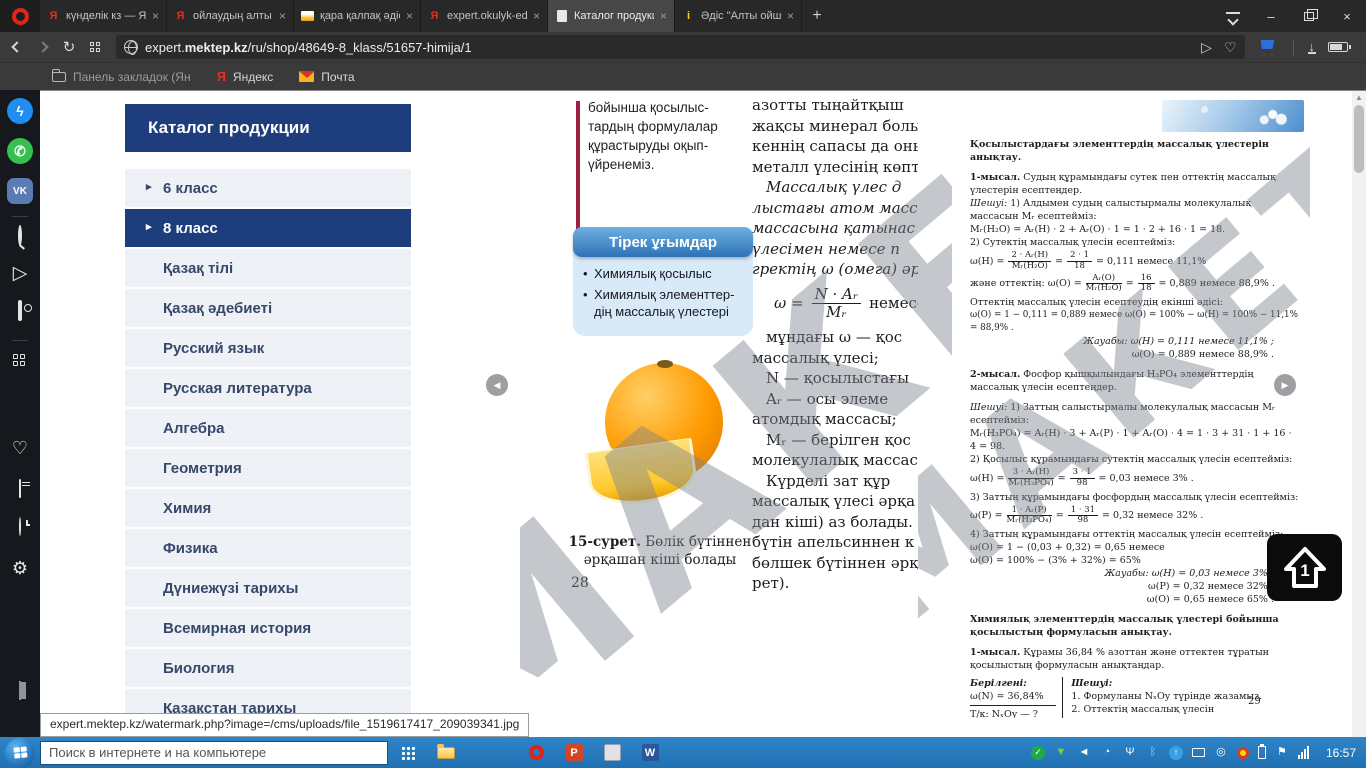 The height and width of the screenshot is (768, 1366). I want to click on menu-item-algebra: Алгебра, so click(268, 428).